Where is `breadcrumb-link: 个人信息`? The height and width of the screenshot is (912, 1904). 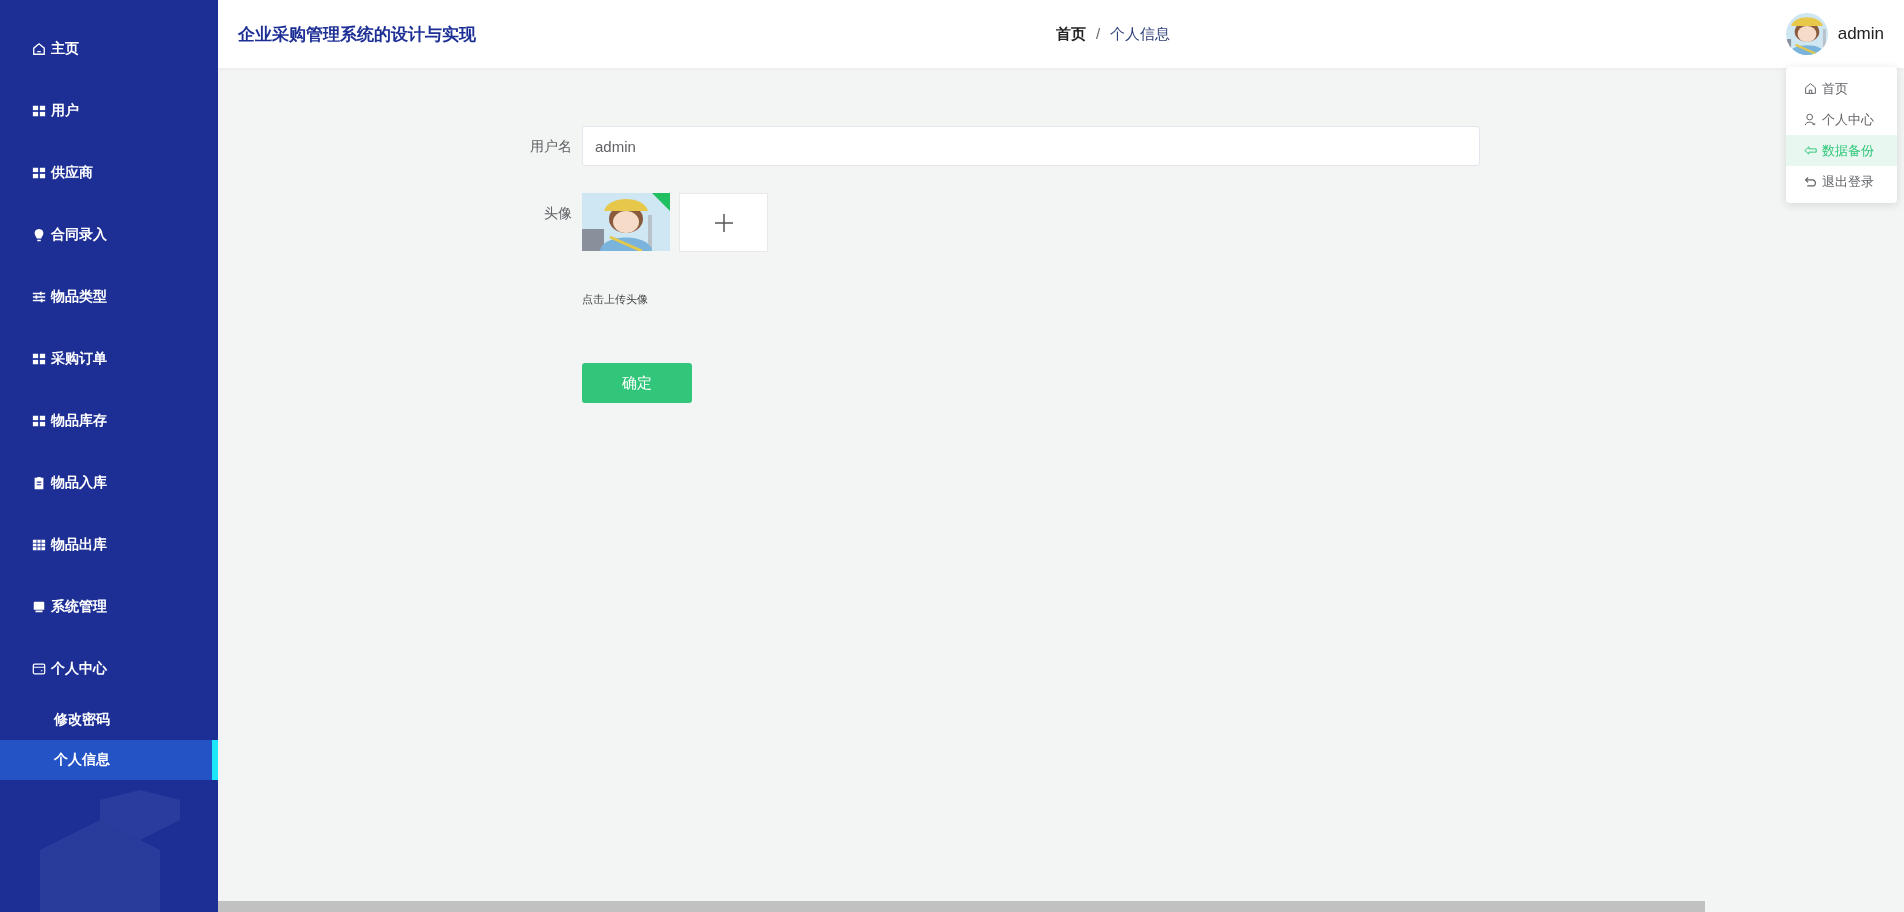 breadcrumb-link: 个人信息 is located at coordinates (1140, 34).